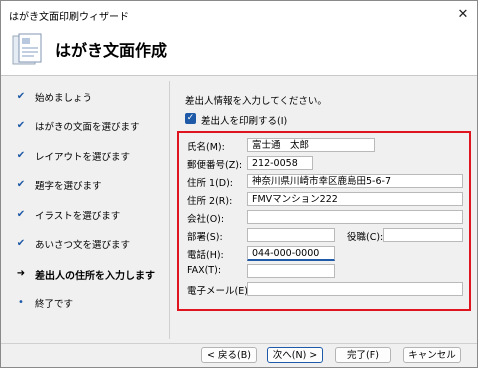 This screenshot has height=368, width=478. What do you see at coordinates (311, 145) in the screenshot?
I see `name-field: 富士通 太郎` at bounding box center [311, 145].